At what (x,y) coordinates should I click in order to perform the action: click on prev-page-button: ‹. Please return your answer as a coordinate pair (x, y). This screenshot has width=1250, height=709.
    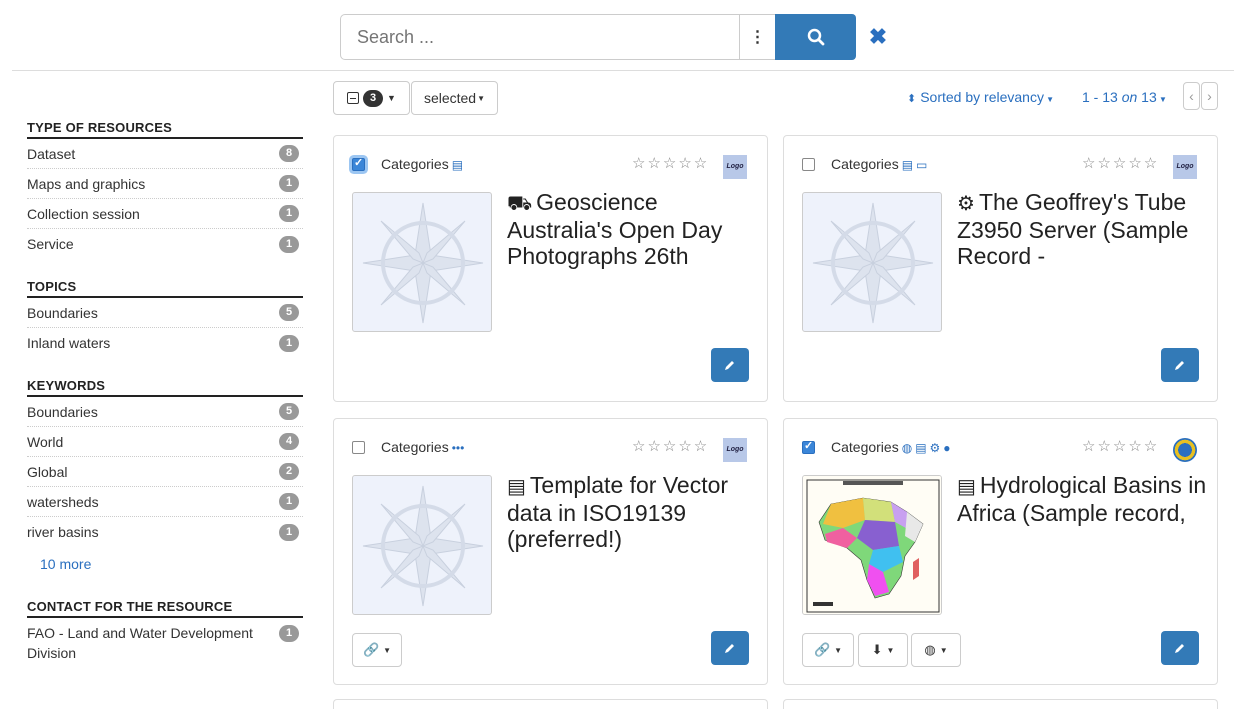
    Looking at the image, I should click on (1191, 96).